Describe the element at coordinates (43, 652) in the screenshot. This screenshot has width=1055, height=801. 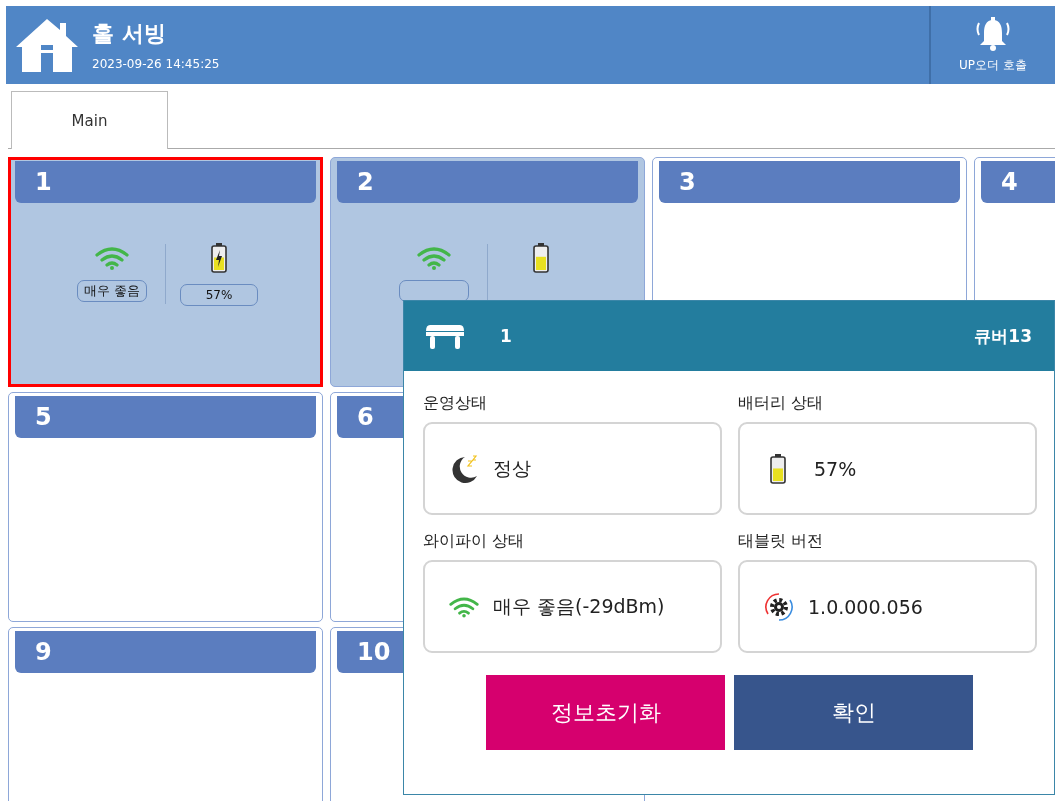
I see `table-number: 9` at that location.